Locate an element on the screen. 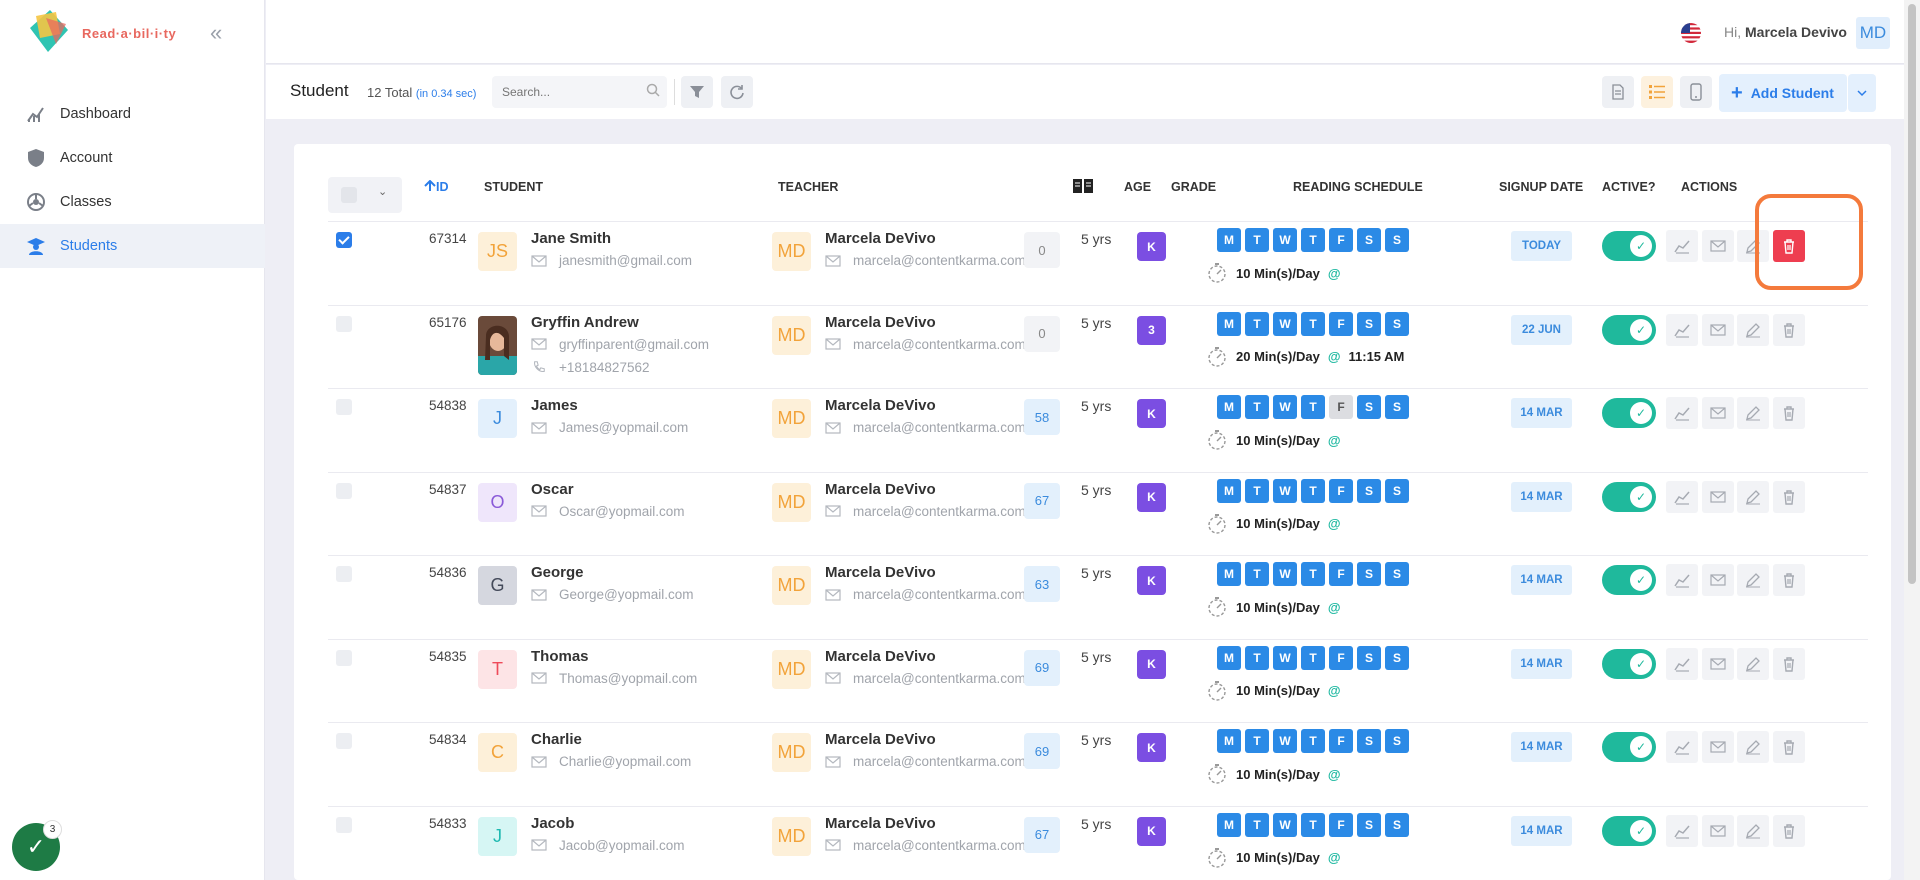 The height and width of the screenshot is (880, 1920). student-name: James is located at coordinates (554, 405).